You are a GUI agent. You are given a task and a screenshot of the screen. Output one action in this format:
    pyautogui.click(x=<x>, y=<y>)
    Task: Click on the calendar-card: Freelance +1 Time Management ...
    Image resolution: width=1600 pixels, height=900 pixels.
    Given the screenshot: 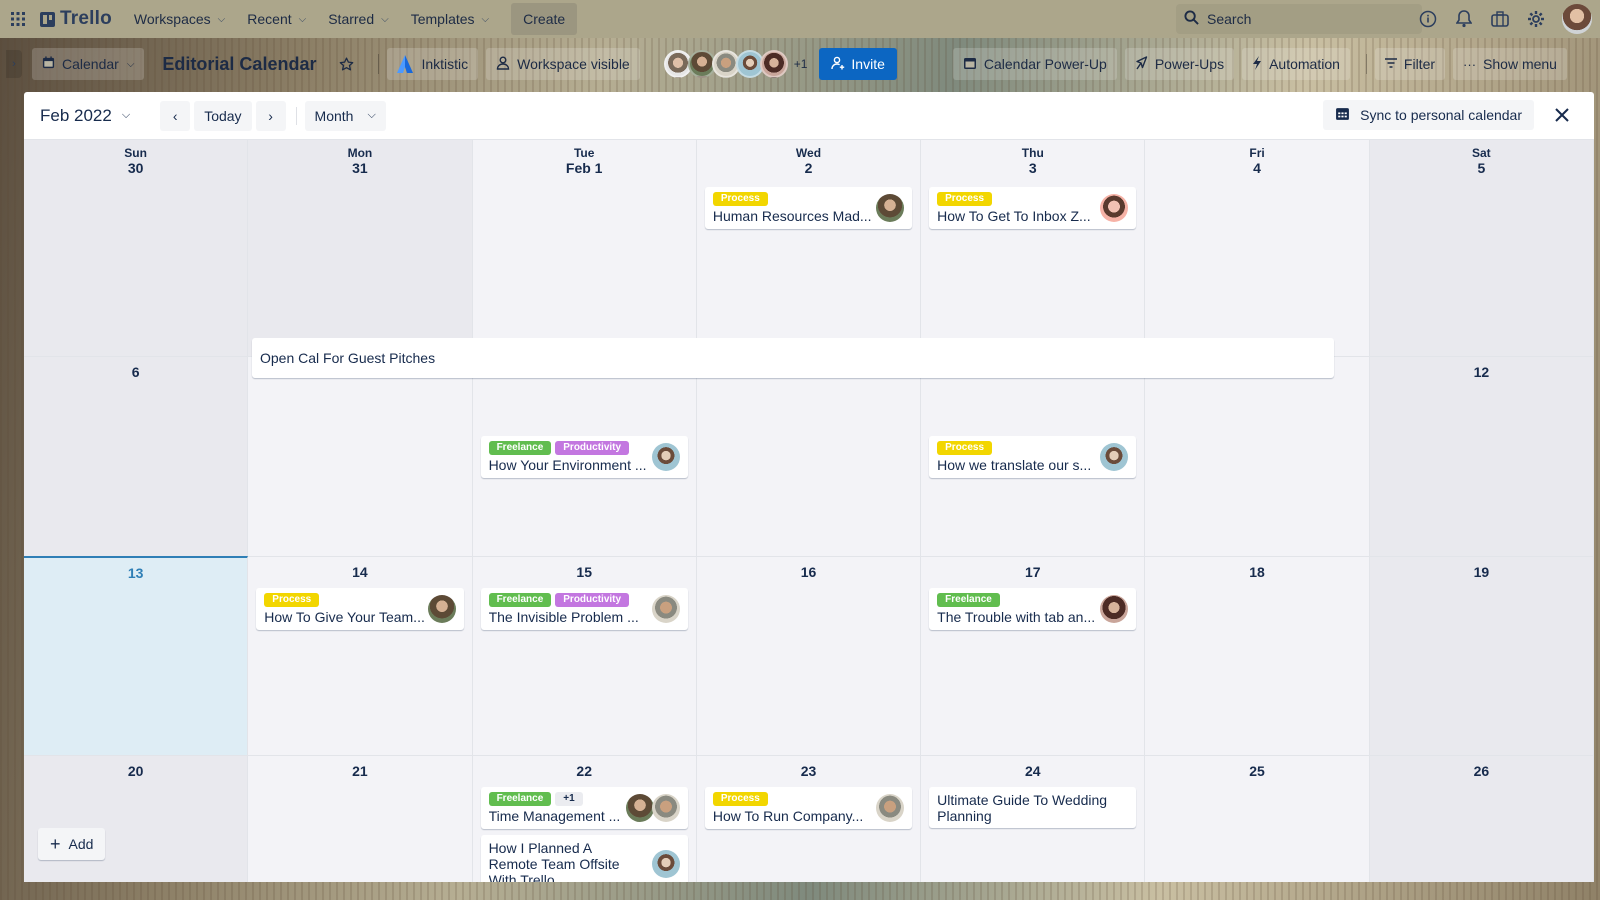 What is the action you would take?
    pyautogui.click(x=584, y=808)
    